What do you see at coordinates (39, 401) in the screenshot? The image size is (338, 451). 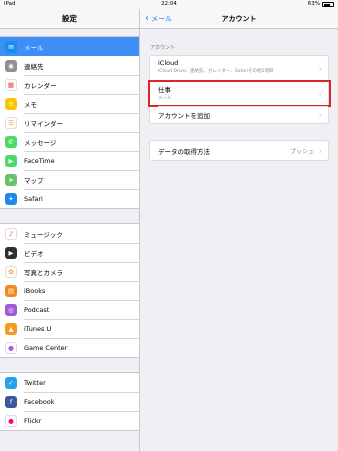 I see `sidebar-item-label: Facebook` at bounding box center [39, 401].